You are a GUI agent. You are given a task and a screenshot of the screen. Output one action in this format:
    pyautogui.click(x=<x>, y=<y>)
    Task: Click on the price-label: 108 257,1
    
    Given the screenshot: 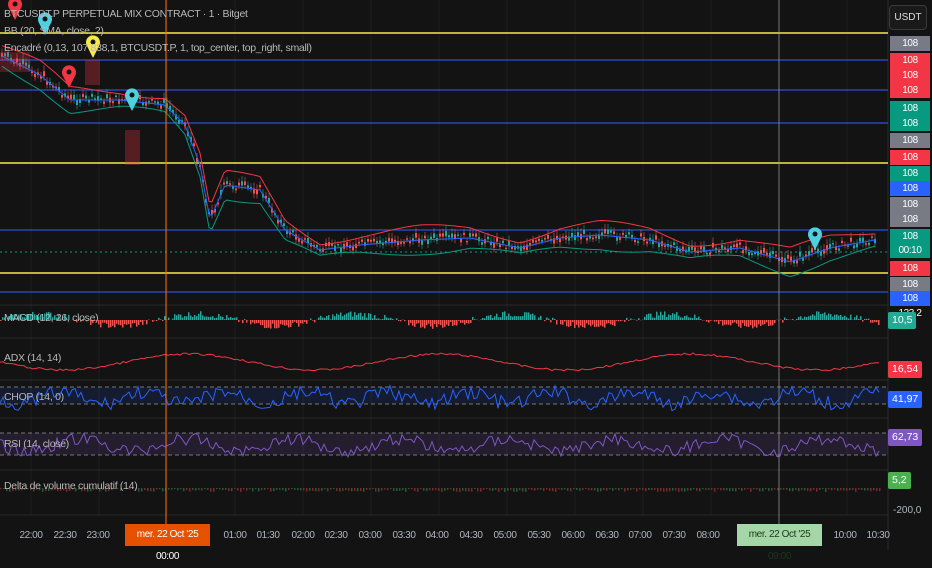 What is the action you would take?
    pyautogui.click(x=910, y=219)
    